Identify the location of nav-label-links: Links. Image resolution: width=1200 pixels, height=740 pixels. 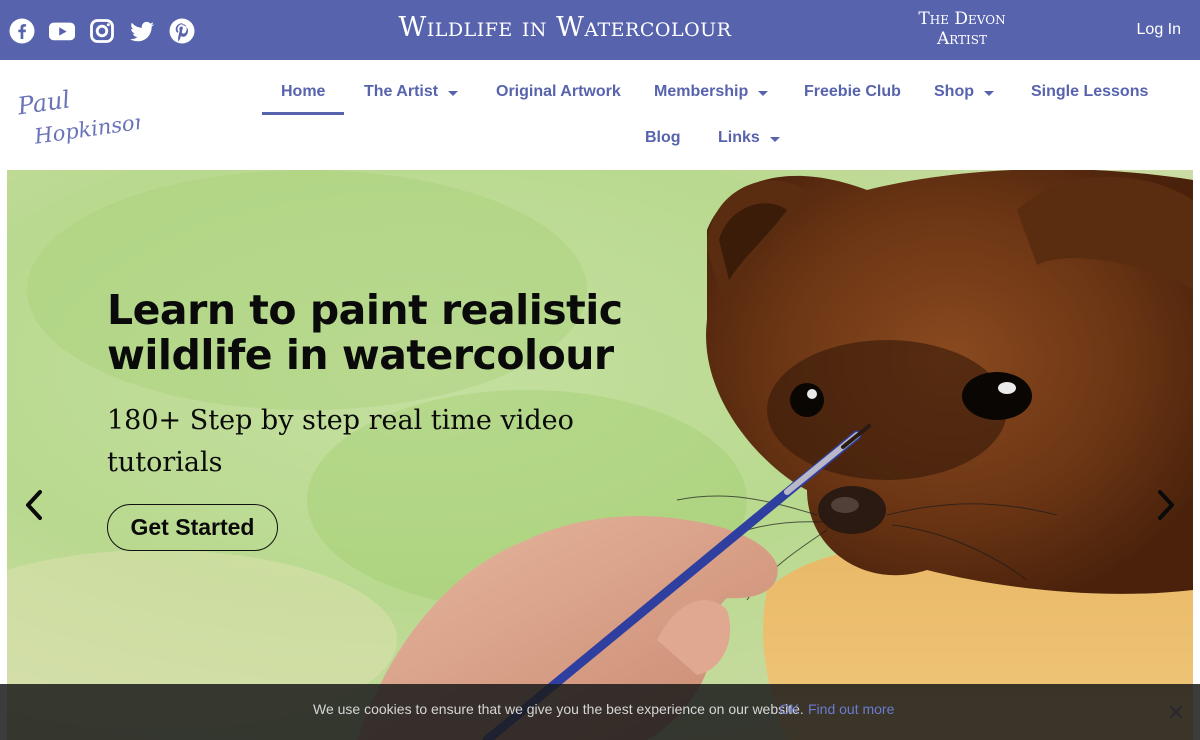
(739, 137).